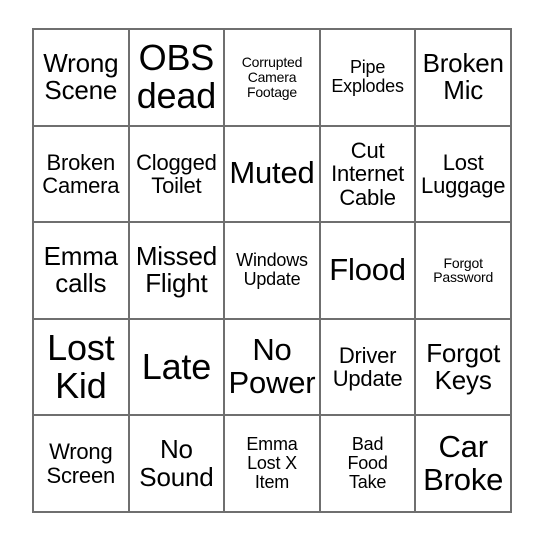 This screenshot has height=544, width=544. I want to click on bingo-cell-r2c3: Muted, so click(273, 174).